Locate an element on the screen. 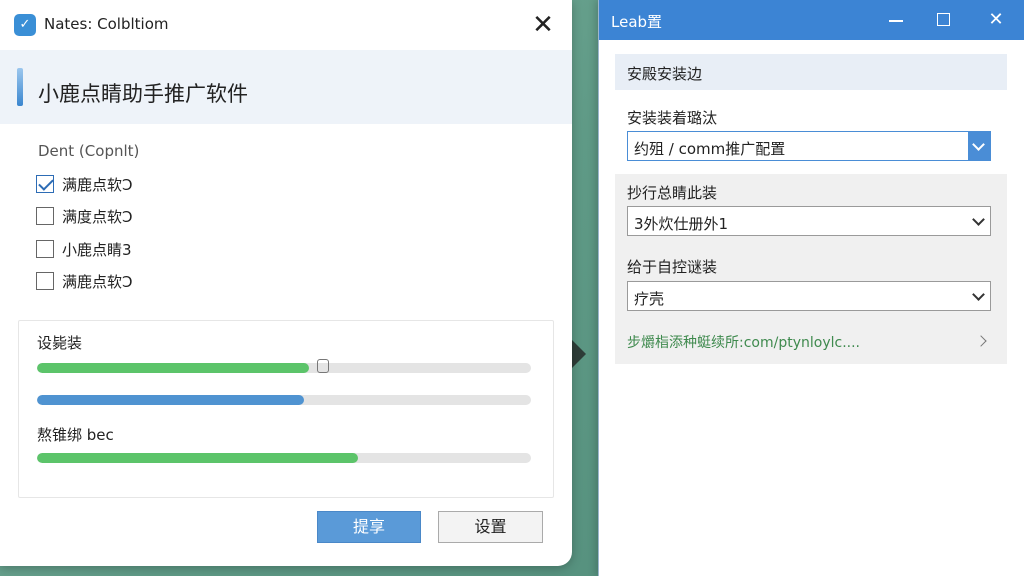 The image size is (1024, 576). field-label-2: 抄行总睛此装 is located at coordinates (672, 193).